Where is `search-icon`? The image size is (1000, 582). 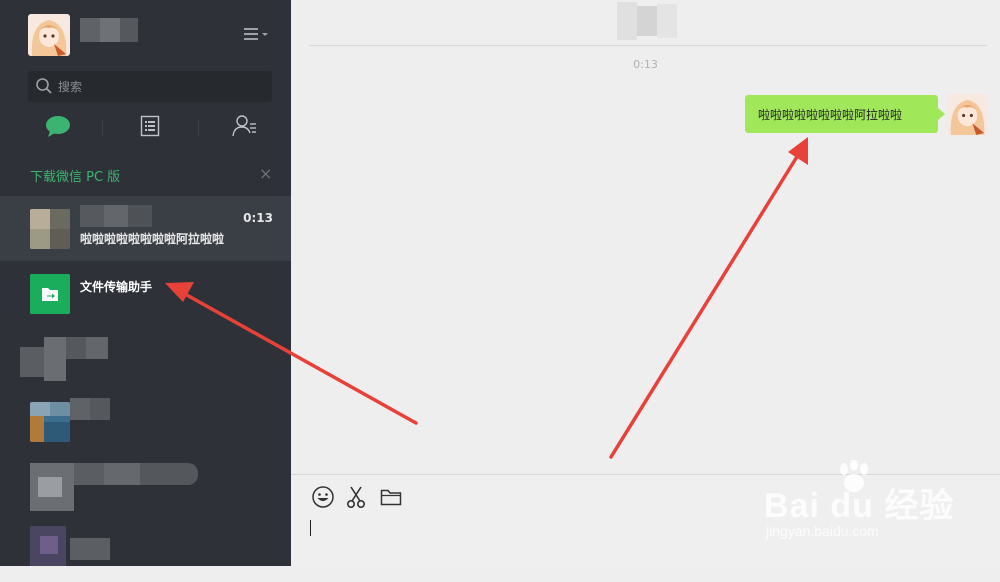 search-icon is located at coordinates (44, 86).